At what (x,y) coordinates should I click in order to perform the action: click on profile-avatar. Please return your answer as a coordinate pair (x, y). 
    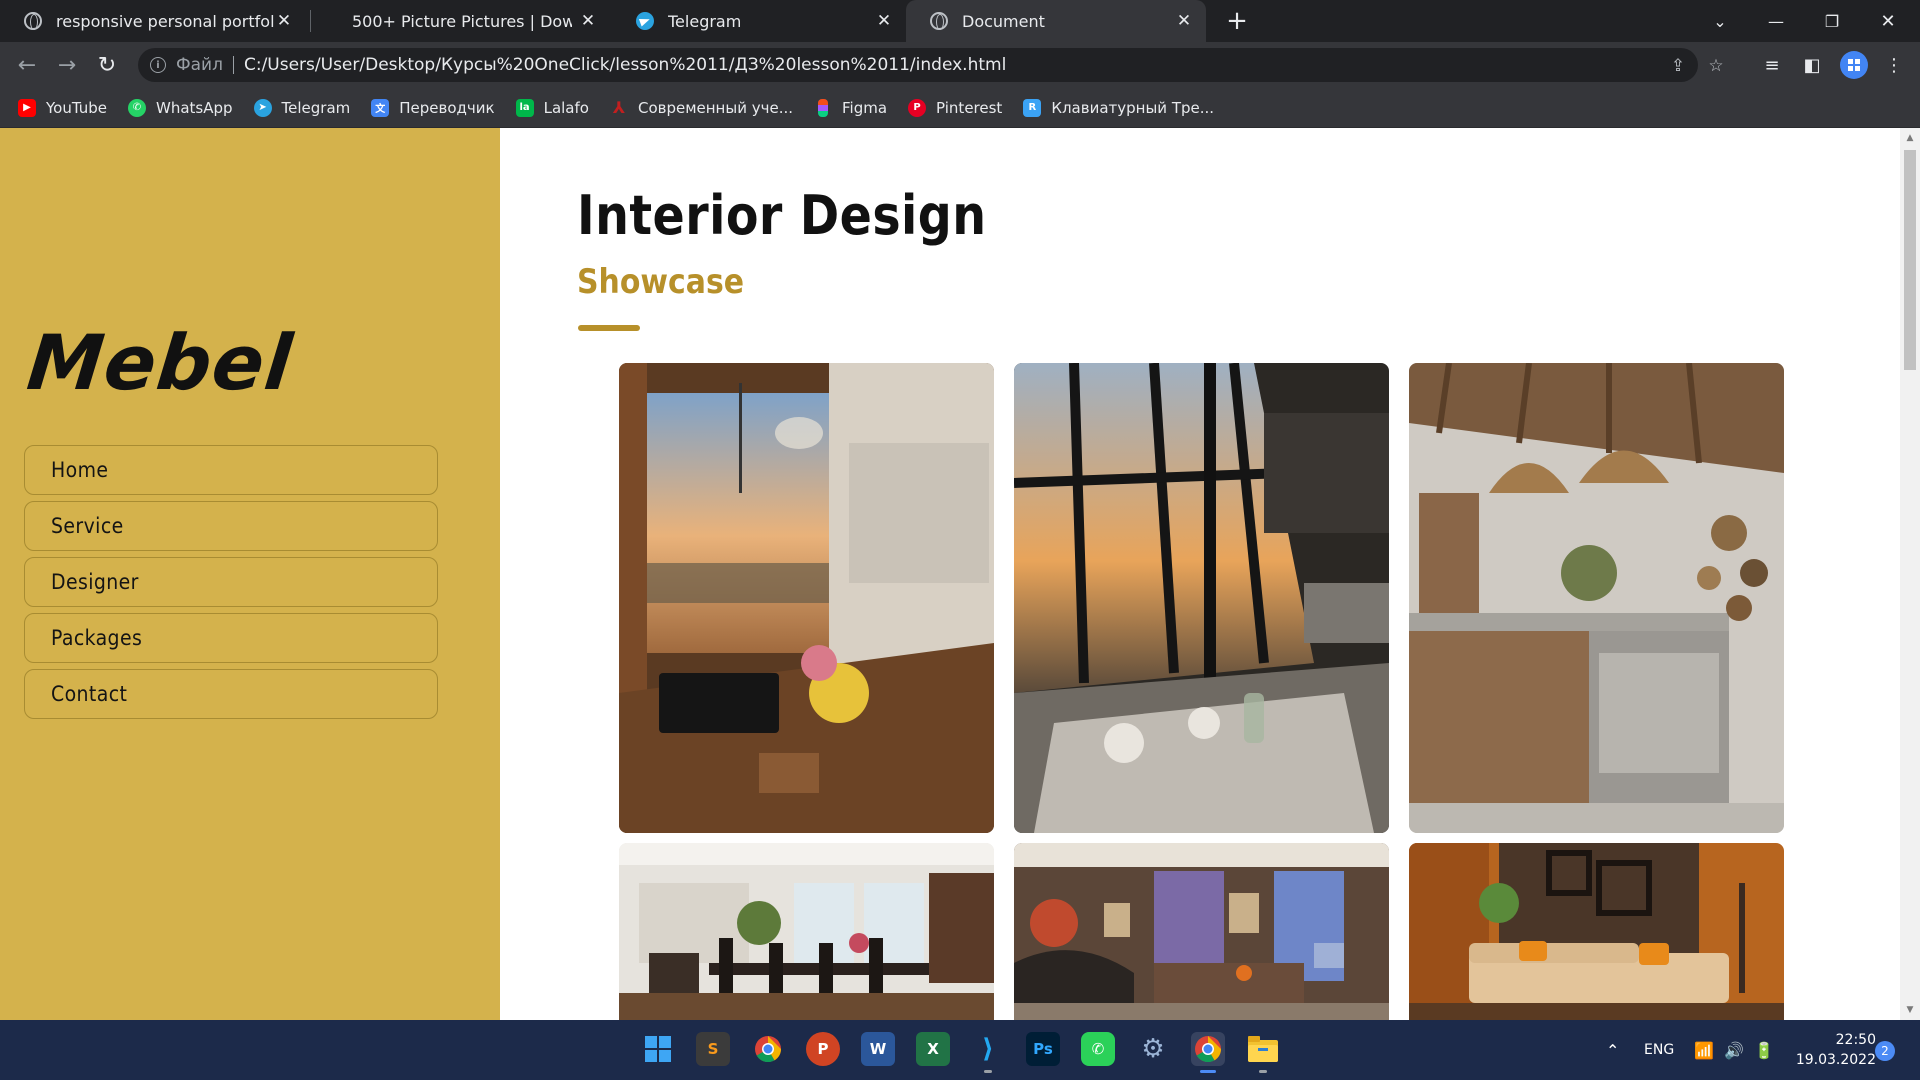
    Looking at the image, I should click on (1854, 65).